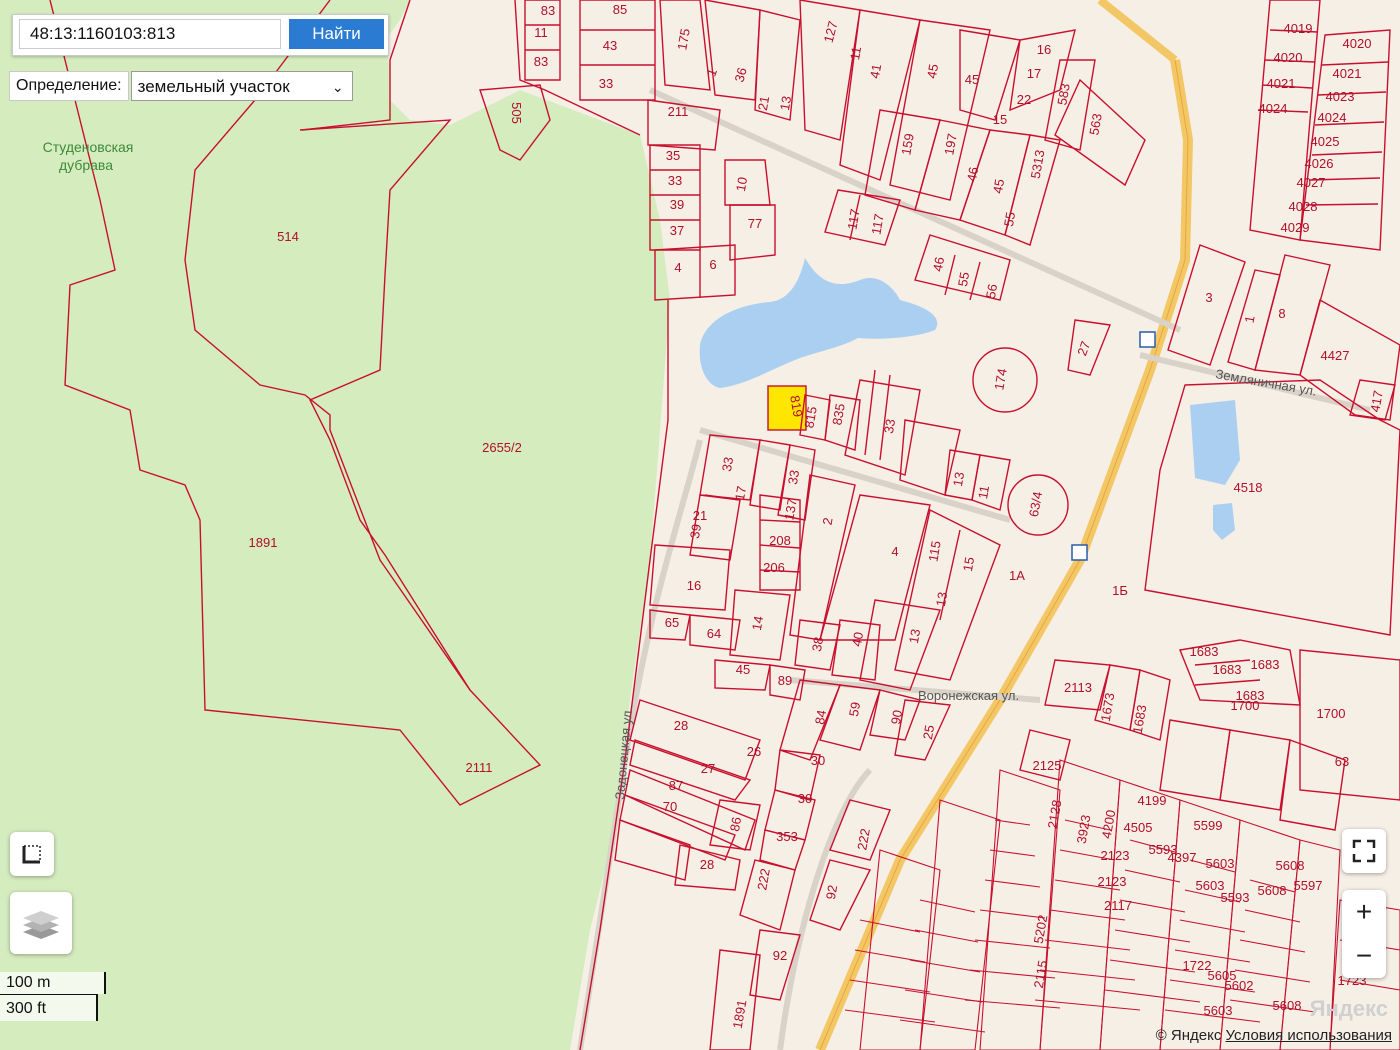 The width and height of the screenshot is (1400, 1050). Describe the element at coordinates (241, 86) in the screenshot. I see `definition-select: земельный участок ⌄` at that location.